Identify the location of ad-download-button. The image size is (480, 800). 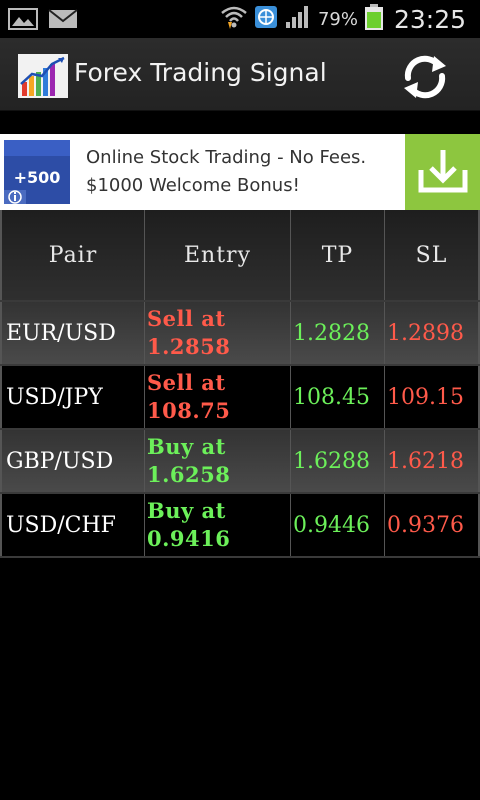
(442, 172).